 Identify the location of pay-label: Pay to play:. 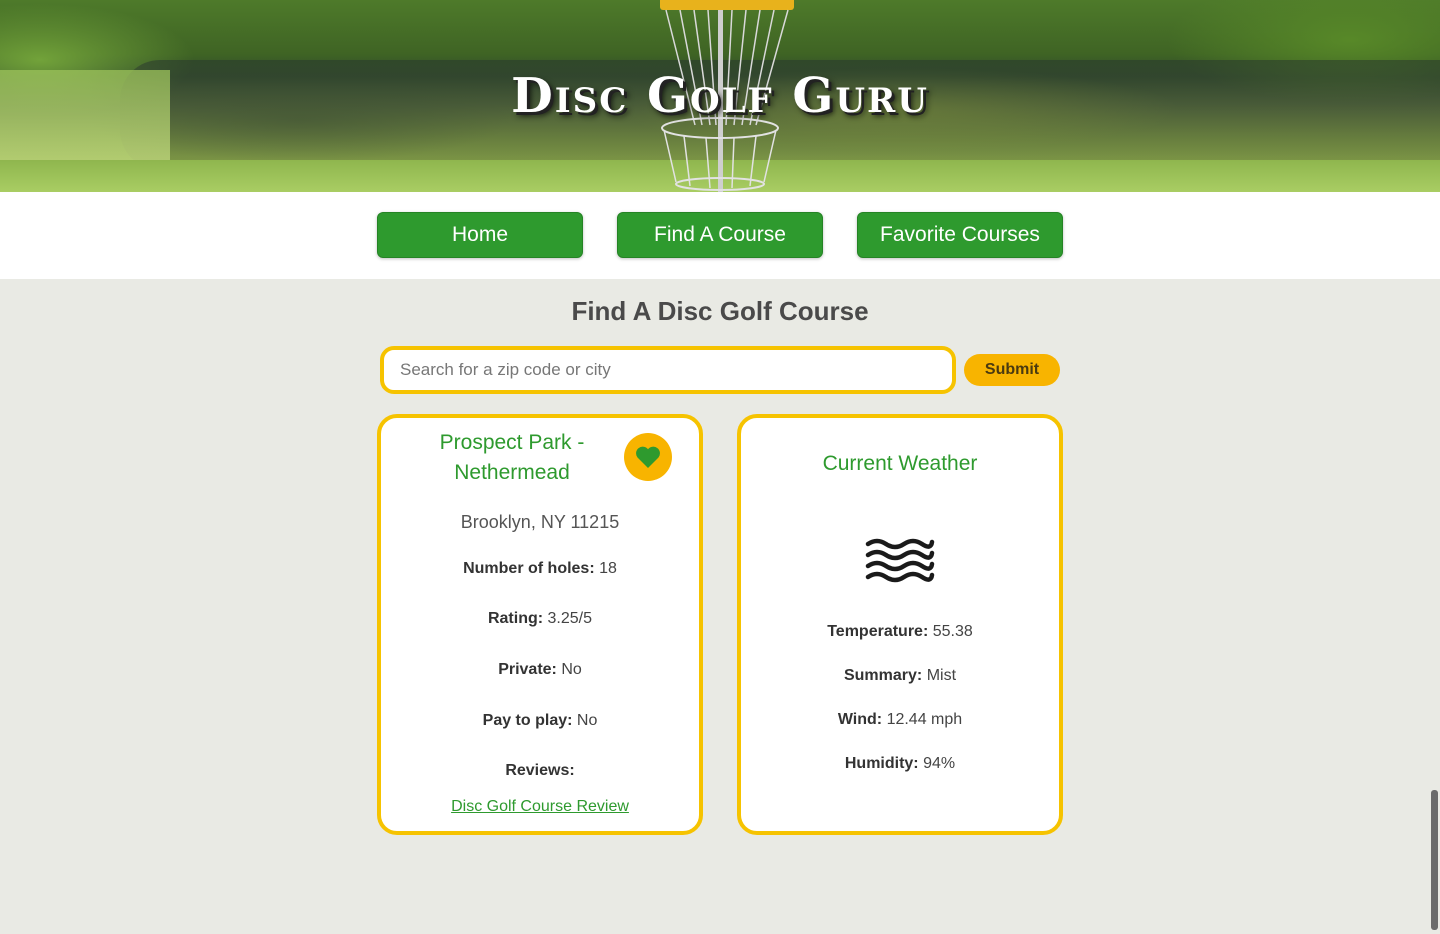
(527, 720).